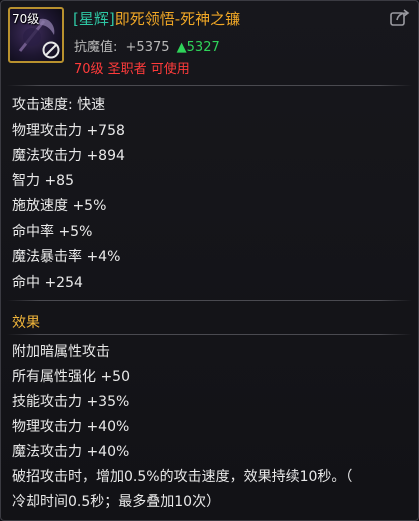  What do you see at coordinates (116, 502) in the screenshot?
I see `effect-line: 冷却时间0.5秒；最多叠加10次）` at bounding box center [116, 502].